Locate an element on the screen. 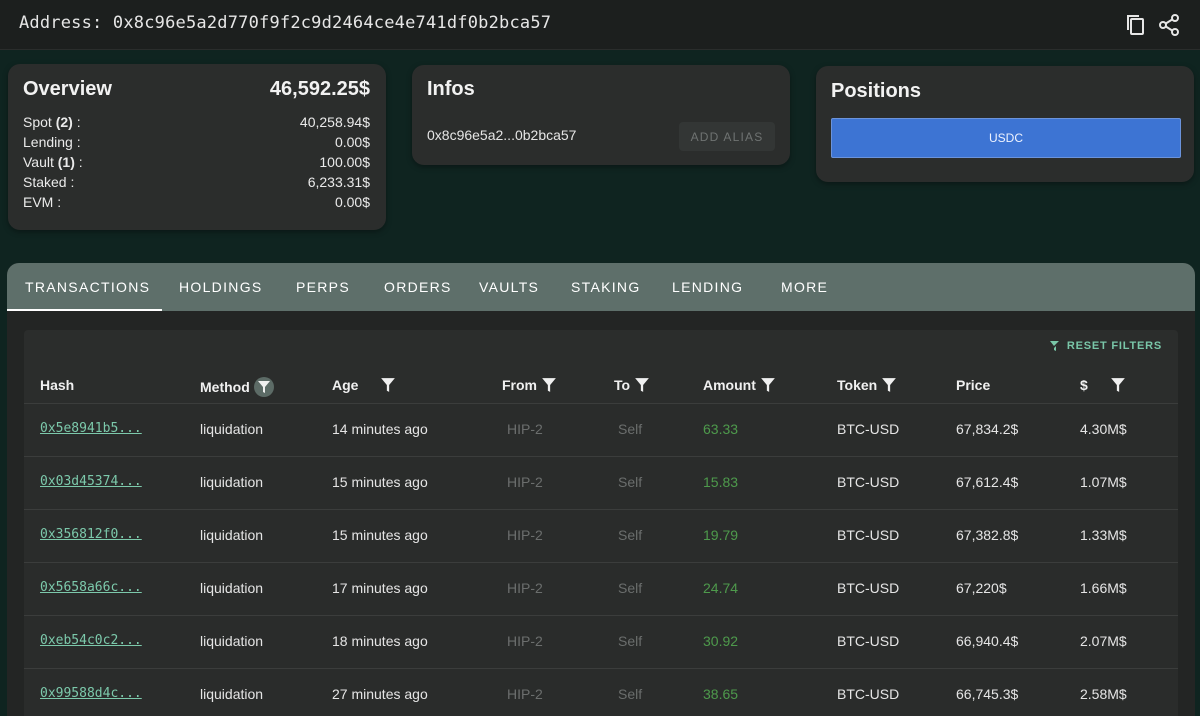  column-label: Method is located at coordinates (225, 387).